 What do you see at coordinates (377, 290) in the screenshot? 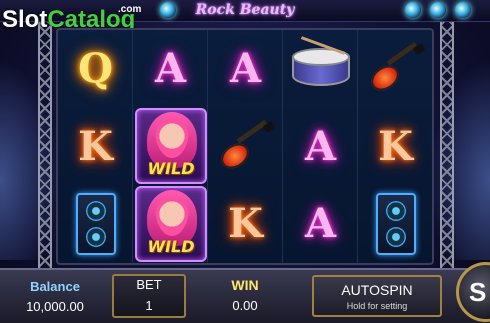
I see `autospin-label: AUTOSPIN` at bounding box center [377, 290].